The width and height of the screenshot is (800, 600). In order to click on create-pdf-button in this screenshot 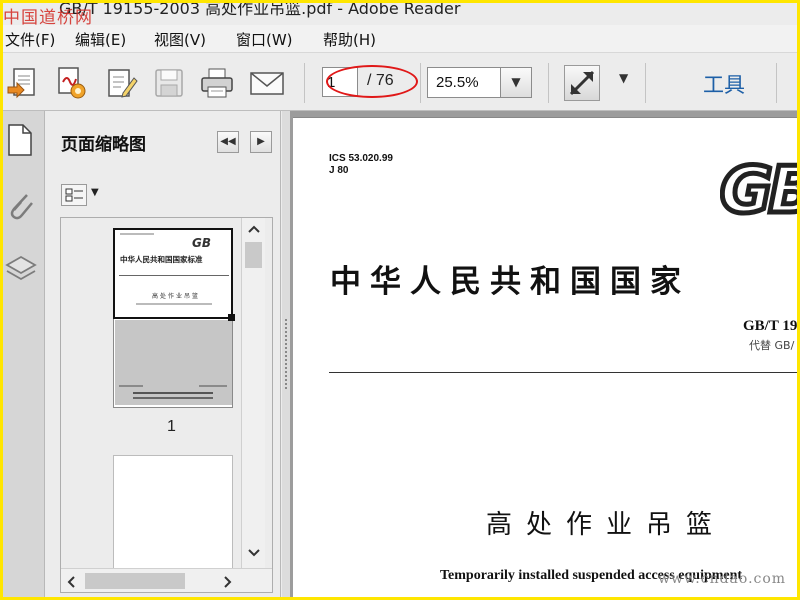, I will do `click(71, 83)`.